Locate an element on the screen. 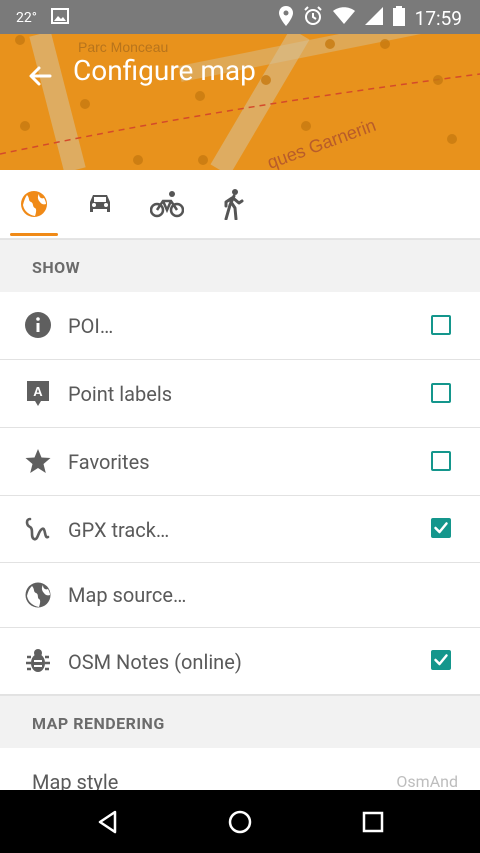 The image size is (480, 853). list-item-osm-notes: OSM Notes (online) is located at coordinates (240, 661).